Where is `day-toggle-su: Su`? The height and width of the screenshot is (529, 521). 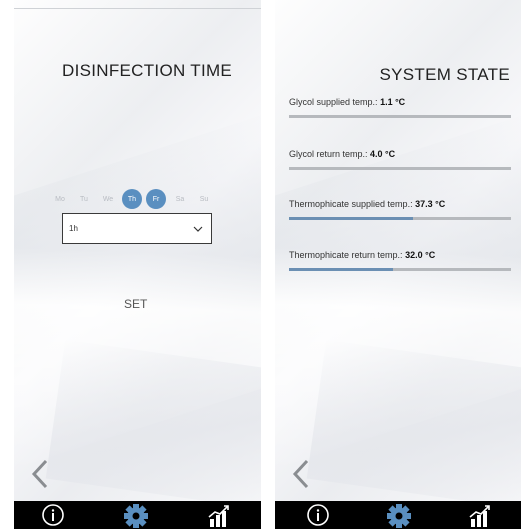 day-toggle-su: Su is located at coordinates (204, 199).